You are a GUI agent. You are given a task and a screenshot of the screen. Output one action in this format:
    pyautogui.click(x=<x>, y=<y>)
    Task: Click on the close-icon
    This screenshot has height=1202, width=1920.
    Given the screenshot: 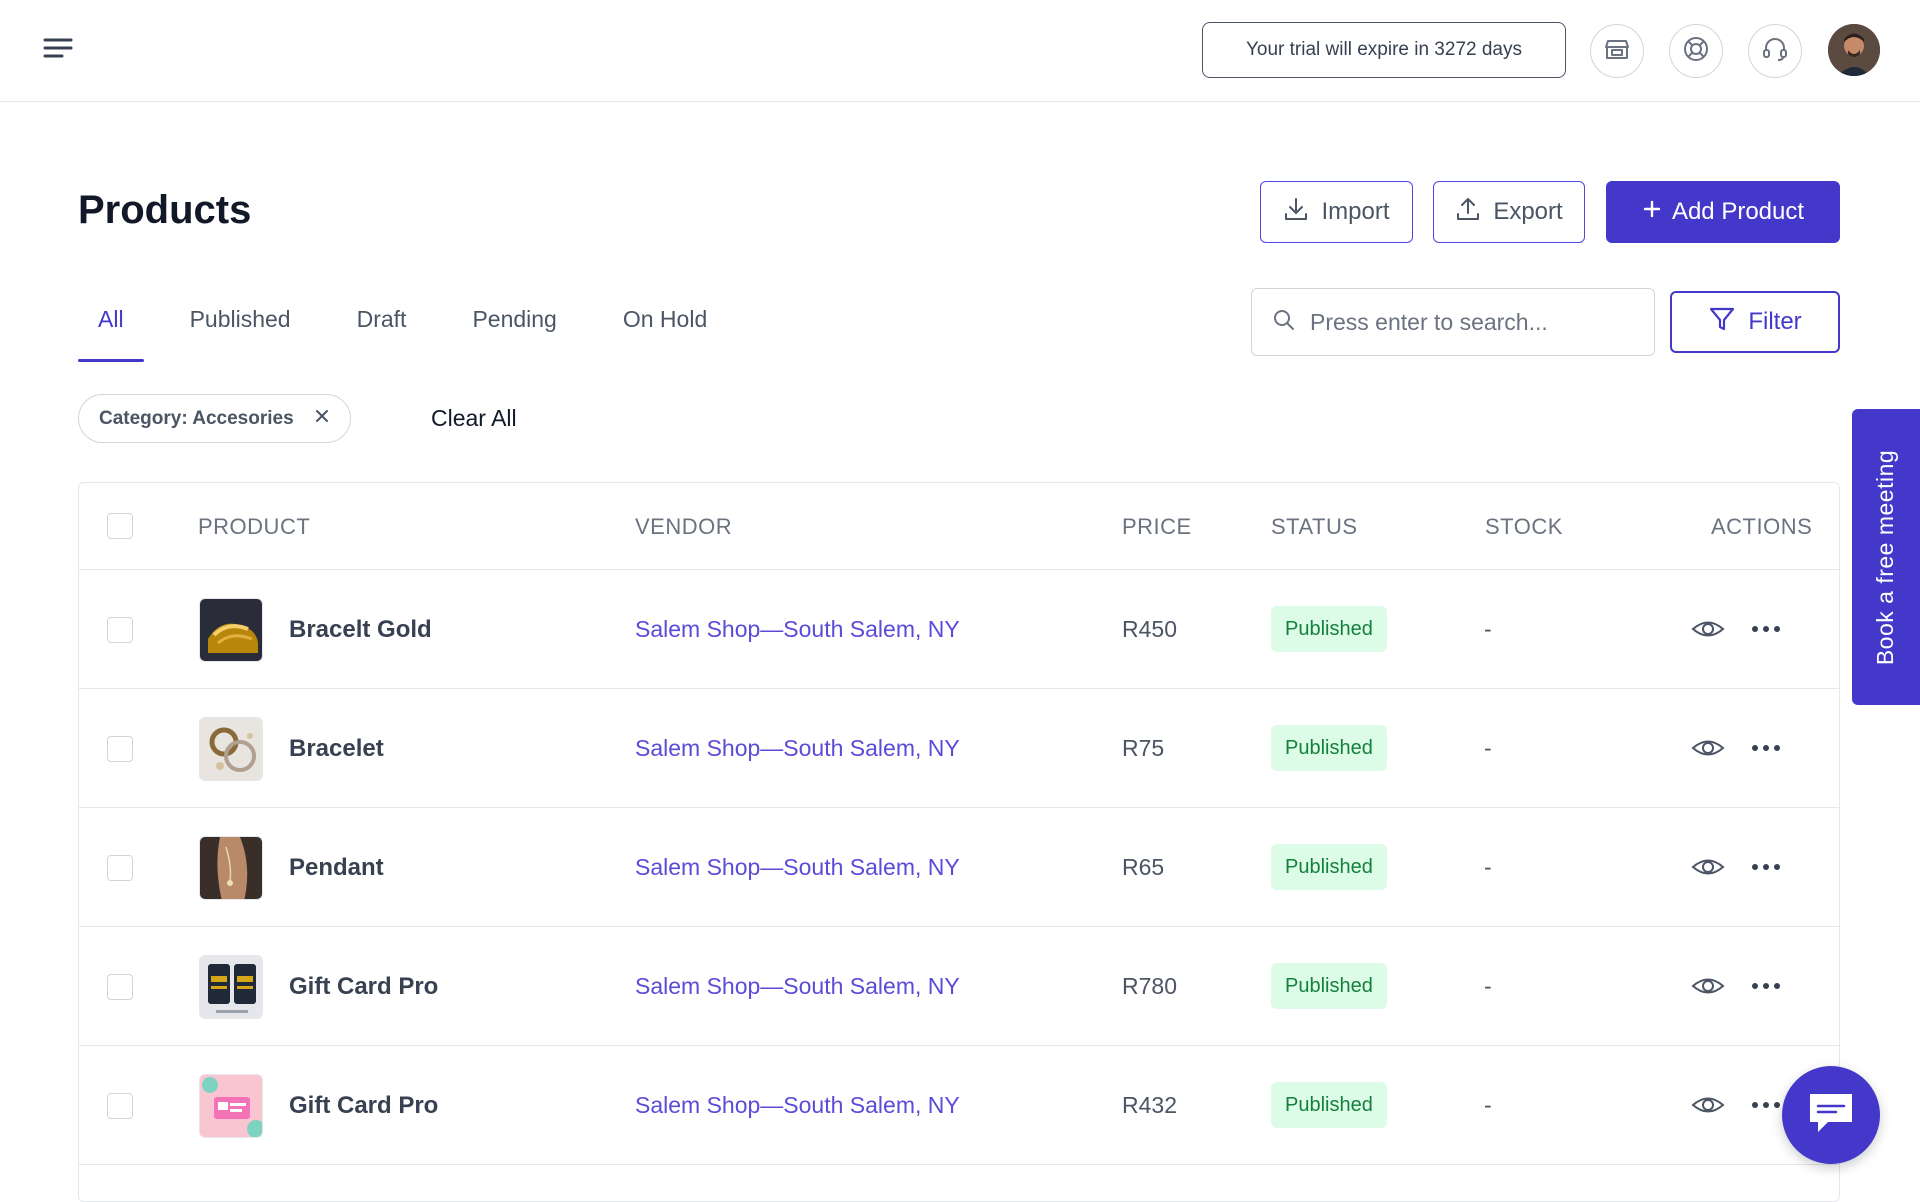 What is the action you would take?
    pyautogui.click(x=322, y=419)
    